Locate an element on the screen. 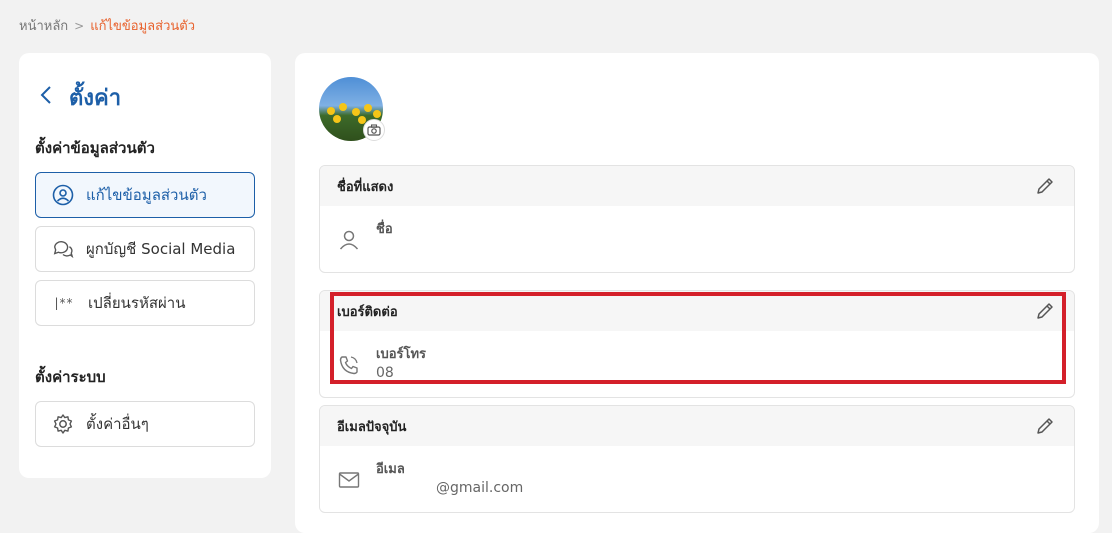 The height and width of the screenshot is (533, 1112). password-icon: |** is located at coordinates (64, 303).